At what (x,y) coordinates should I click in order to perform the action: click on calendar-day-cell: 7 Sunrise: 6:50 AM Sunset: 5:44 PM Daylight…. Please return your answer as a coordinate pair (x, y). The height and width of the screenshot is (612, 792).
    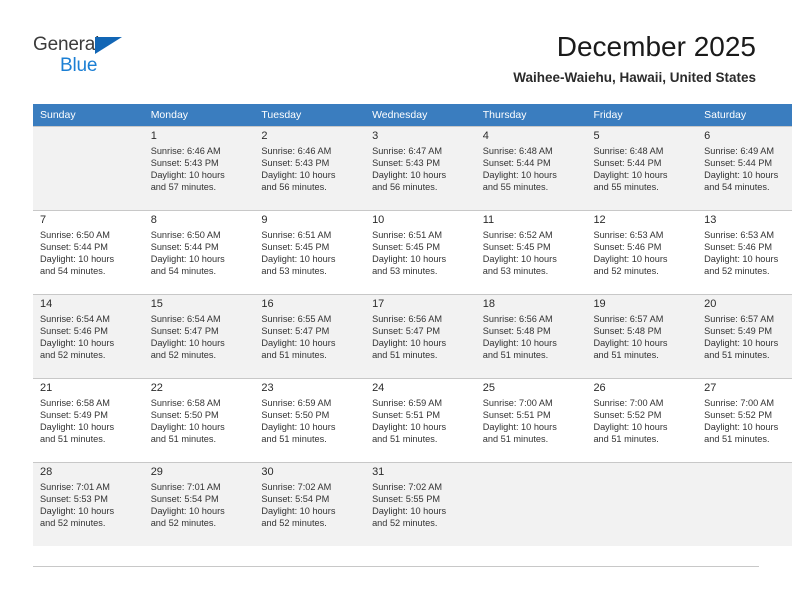
    Looking at the image, I should click on (88, 252).